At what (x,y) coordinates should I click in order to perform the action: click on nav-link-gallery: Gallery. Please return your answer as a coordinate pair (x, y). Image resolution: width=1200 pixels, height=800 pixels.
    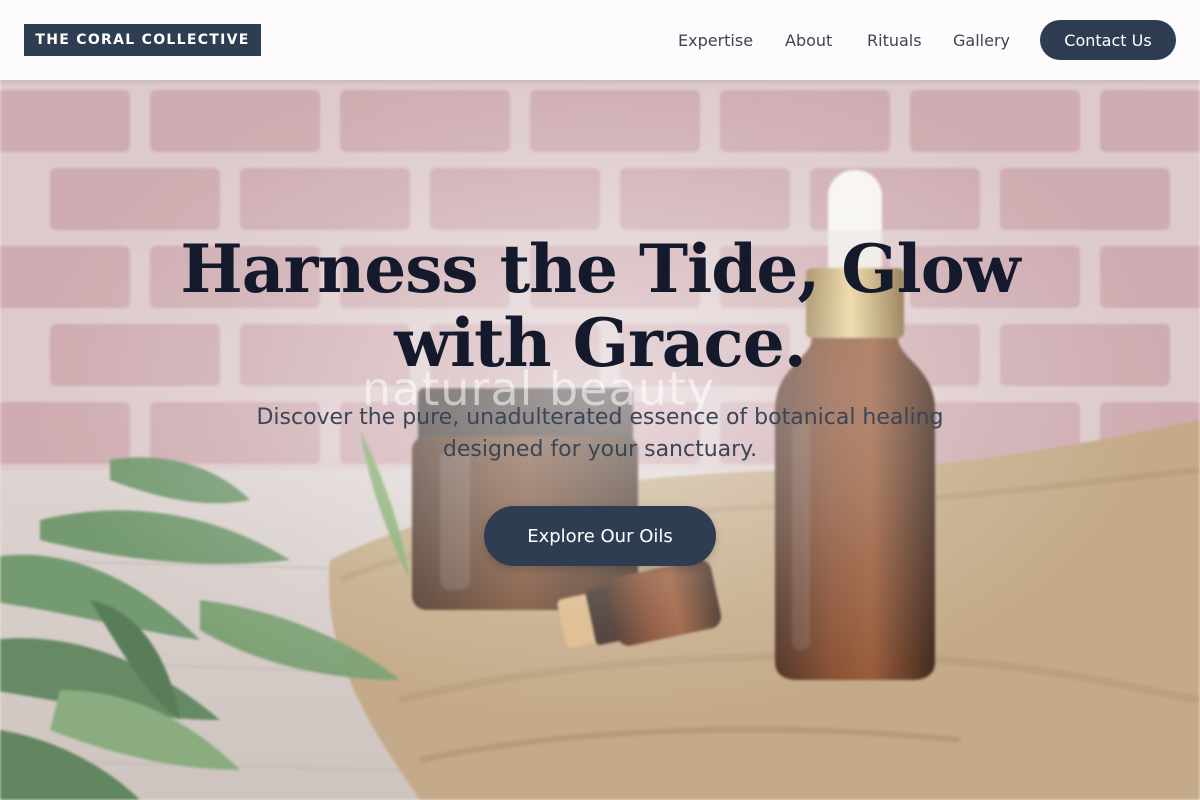
    Looking at the image, I should click on (981, 40).